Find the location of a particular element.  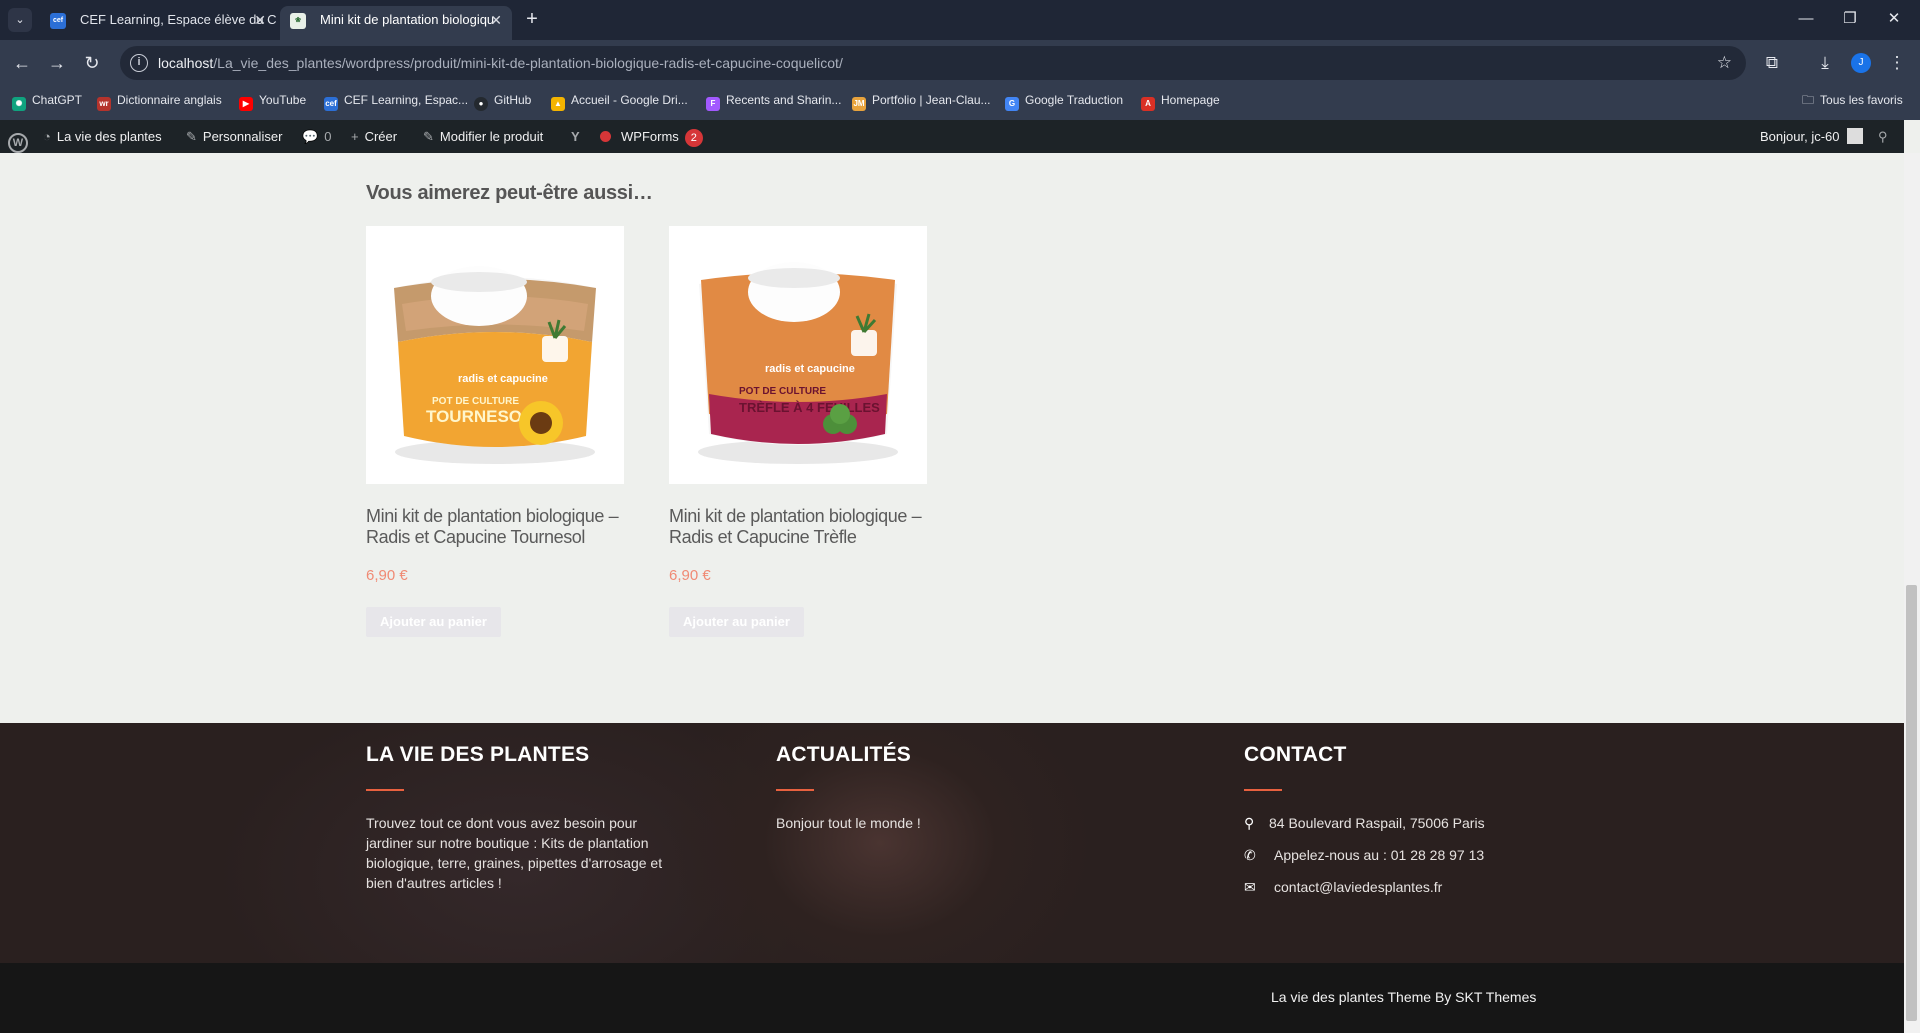

footer-bottom-bar: La vie des plantes Theme By SKT Themes is located at coordinates (952, 998).